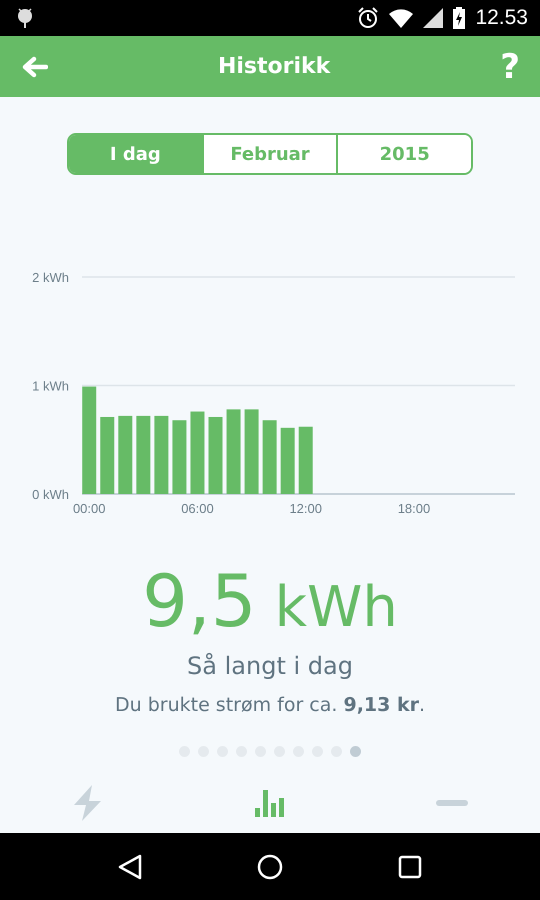  I want to click on x-axis-label: 18:00, so click(414, 508).